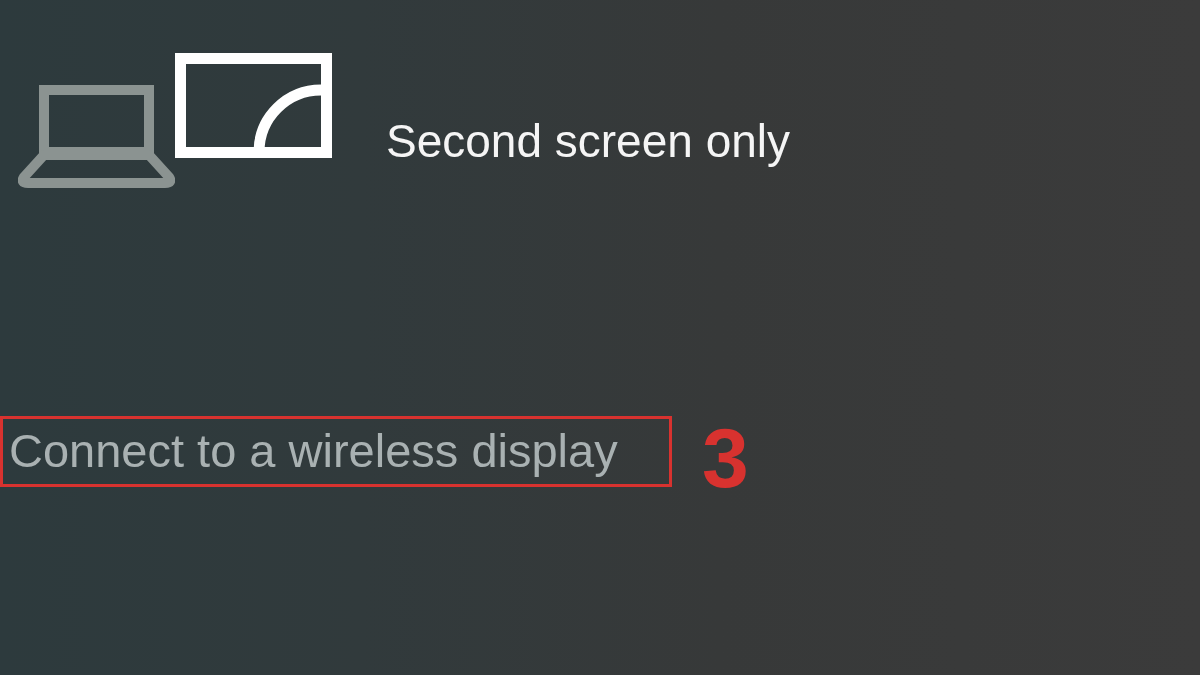  Describe the element at coordinates (313, 451) in the screenshot. I see `wireless-display-link: Connect to a wireless display` at that location.